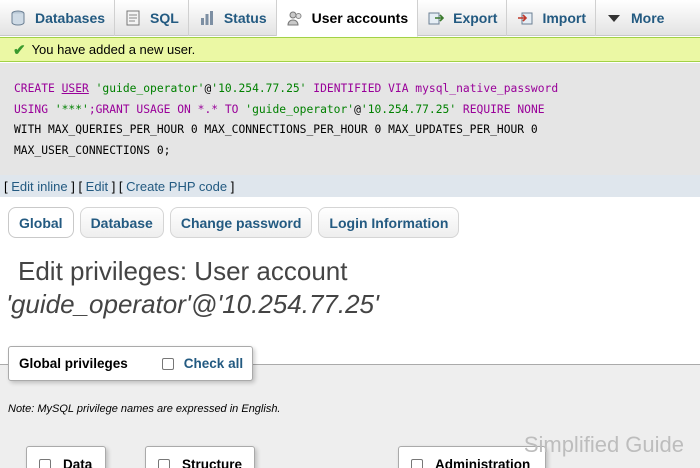  I want to click on sql-icon, so click(133, 18).